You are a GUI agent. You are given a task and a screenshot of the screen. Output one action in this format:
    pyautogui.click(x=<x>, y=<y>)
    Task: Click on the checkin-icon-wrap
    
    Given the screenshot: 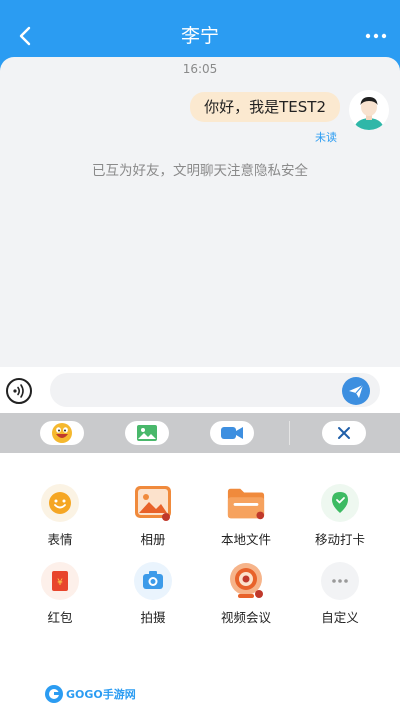 What is the action you would take?
    pyautogui.click(x=340, y=503)
    